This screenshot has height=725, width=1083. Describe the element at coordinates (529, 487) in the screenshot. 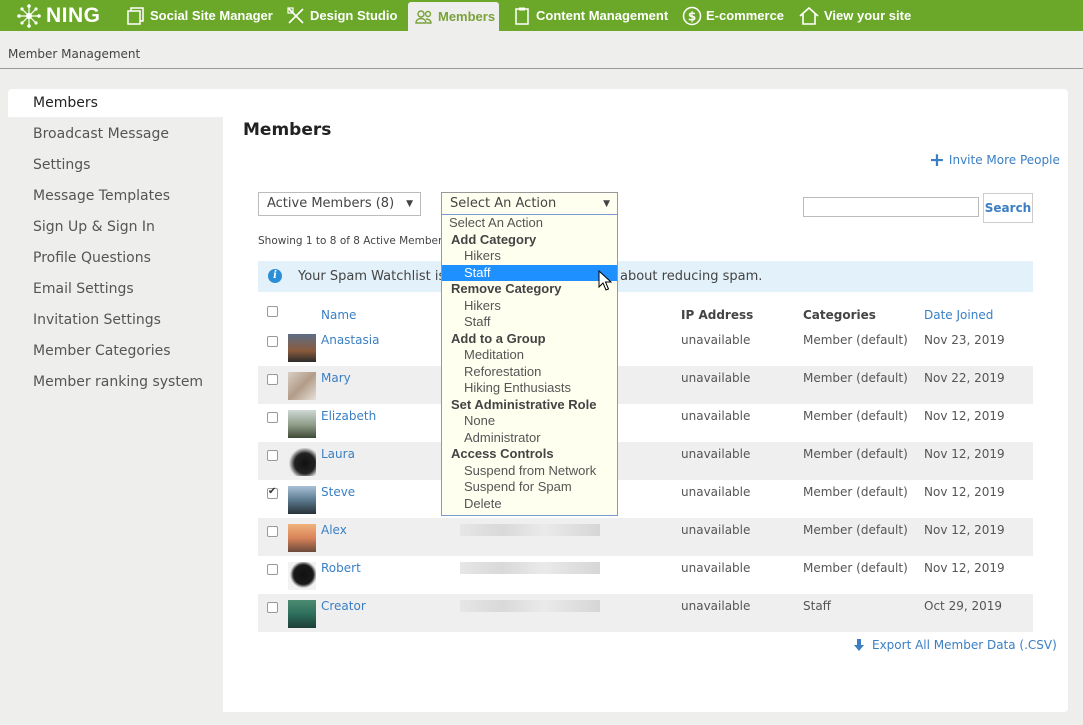

I see `dropdown-option-suspend-for-spam: Suspend for Spam` at that location.